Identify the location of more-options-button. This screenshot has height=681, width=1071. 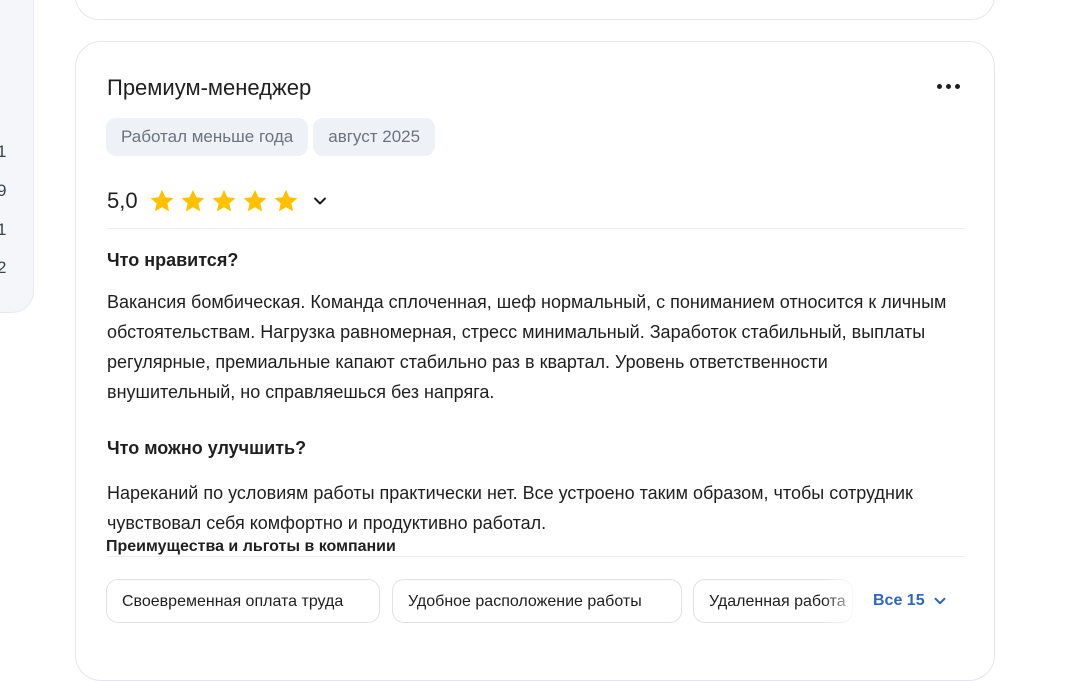
(948, 86).